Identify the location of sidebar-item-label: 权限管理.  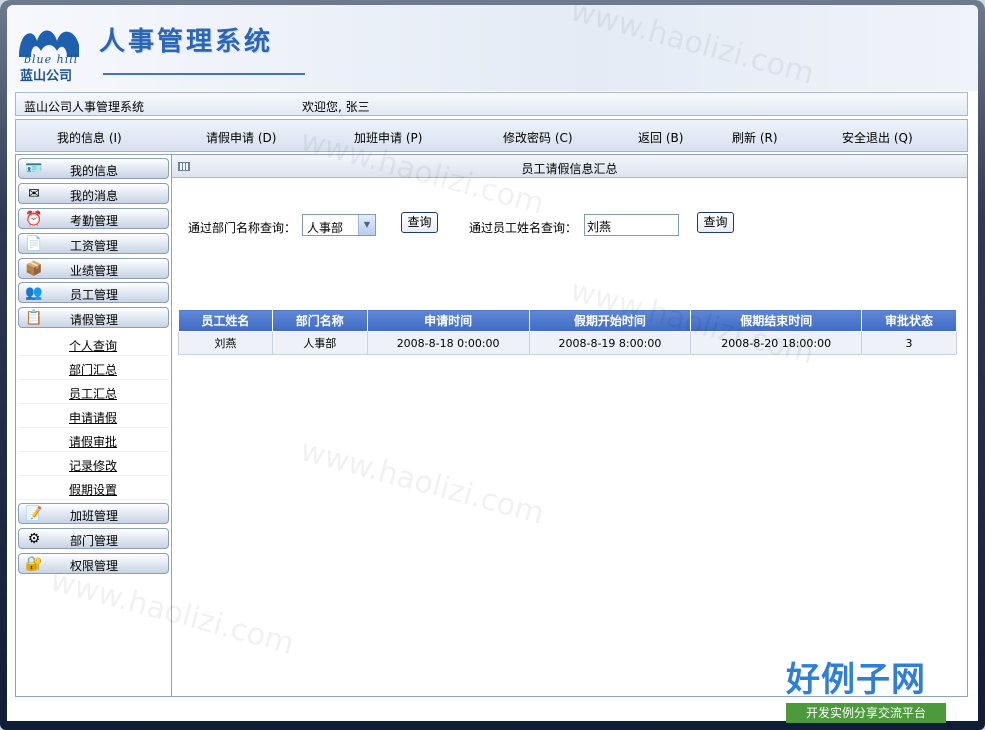
(94, 566).